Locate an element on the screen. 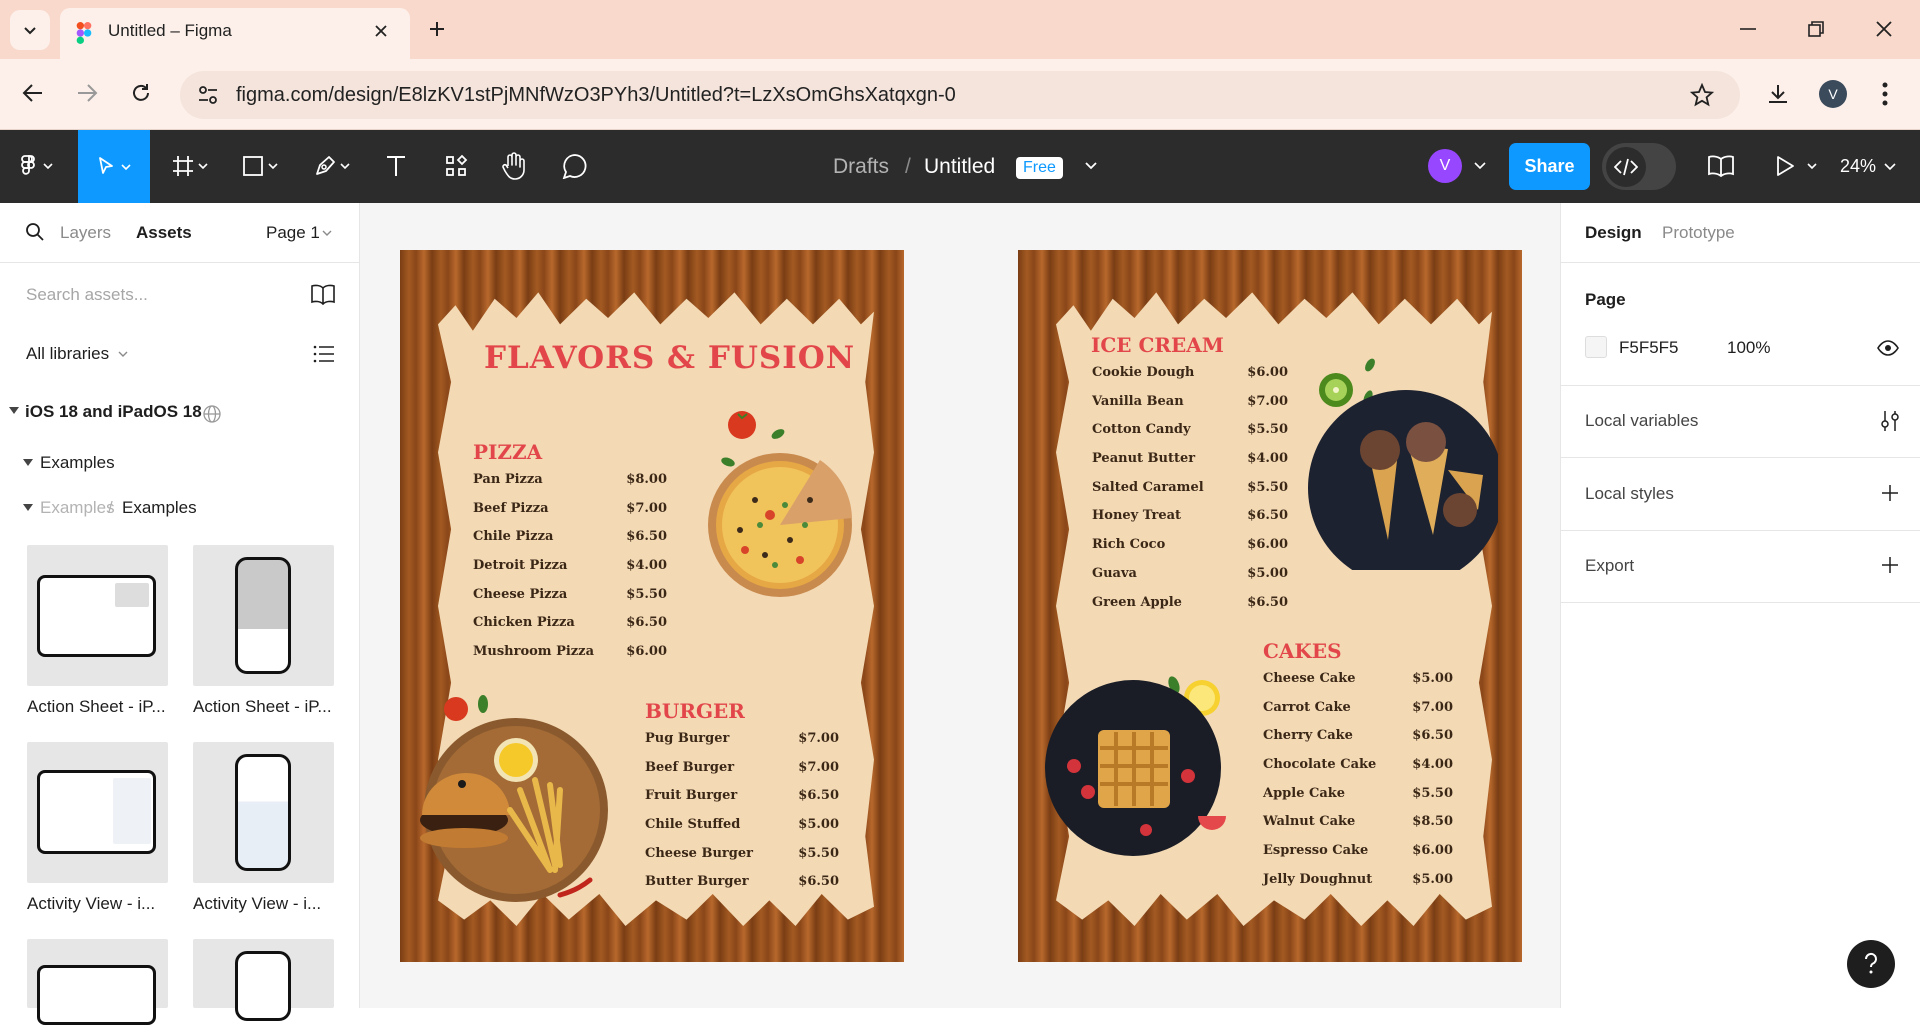 The height and width of the screenshot is (1025, 1920). add-style-icon is located at coordinates (1890, 493).